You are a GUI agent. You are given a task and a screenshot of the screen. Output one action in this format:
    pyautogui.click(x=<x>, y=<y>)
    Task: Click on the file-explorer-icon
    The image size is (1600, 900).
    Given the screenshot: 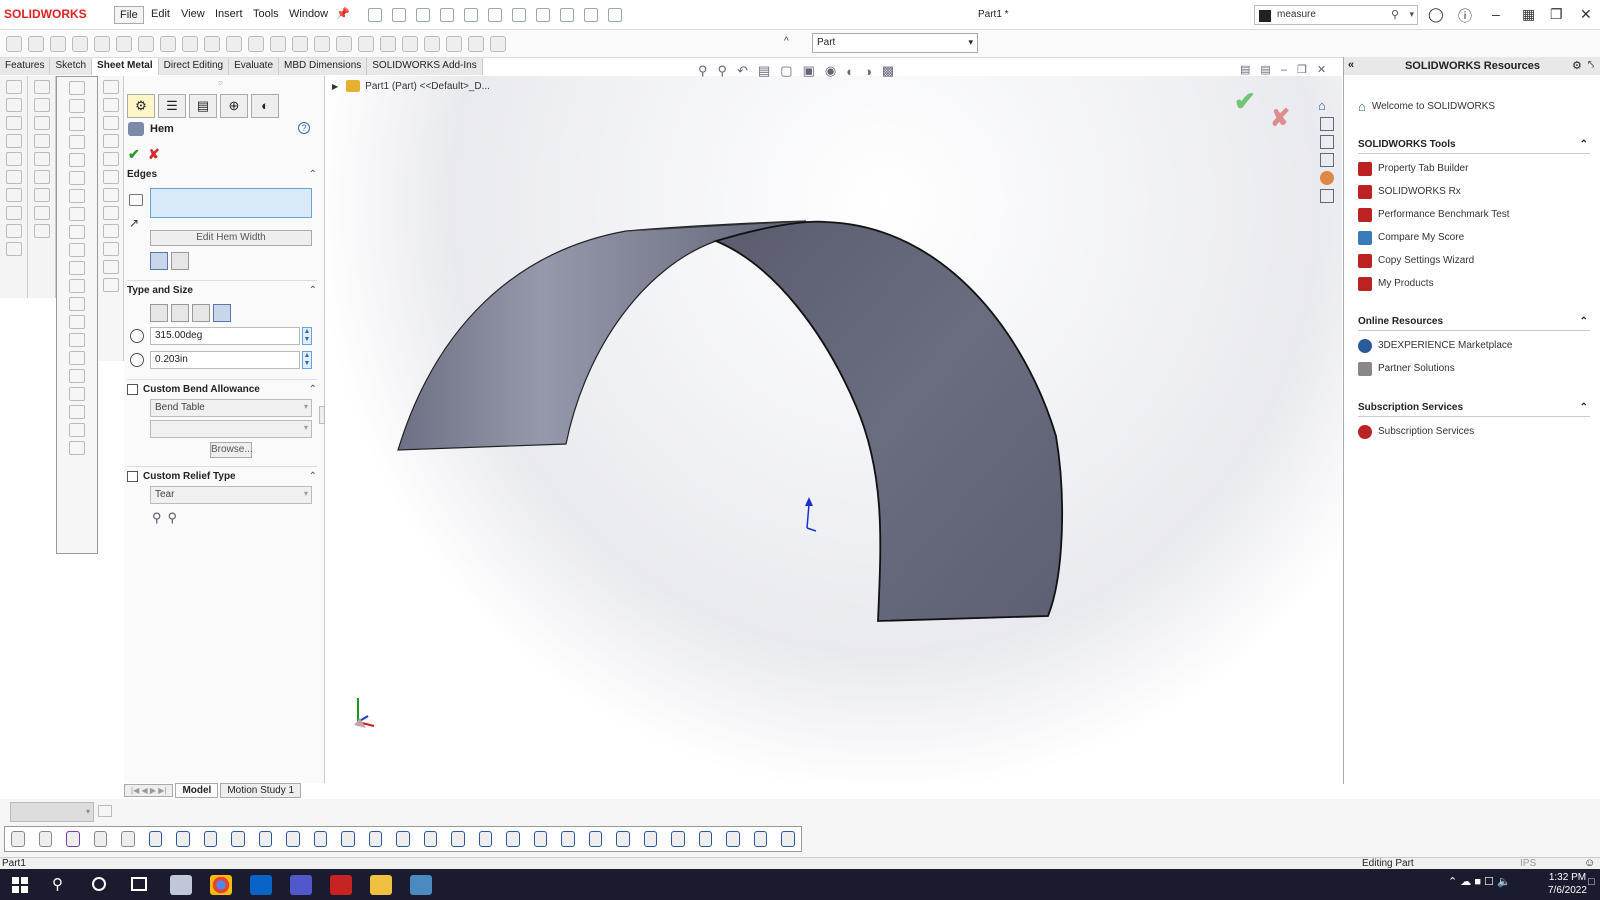 What is the action you would take?
    pyautogui.click(x=1327, y=142)
    